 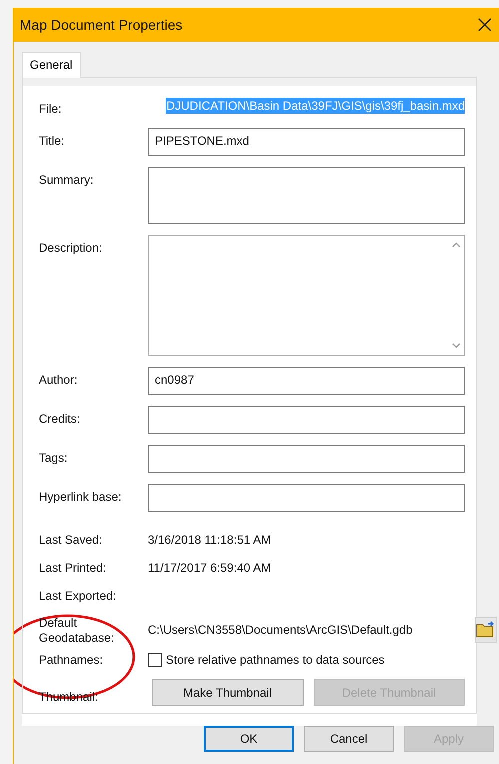 What do you see at coordinates (101, 25) in the screenshot?
I see `window-title: Map Document Properties` at bounding box center [101, 25].